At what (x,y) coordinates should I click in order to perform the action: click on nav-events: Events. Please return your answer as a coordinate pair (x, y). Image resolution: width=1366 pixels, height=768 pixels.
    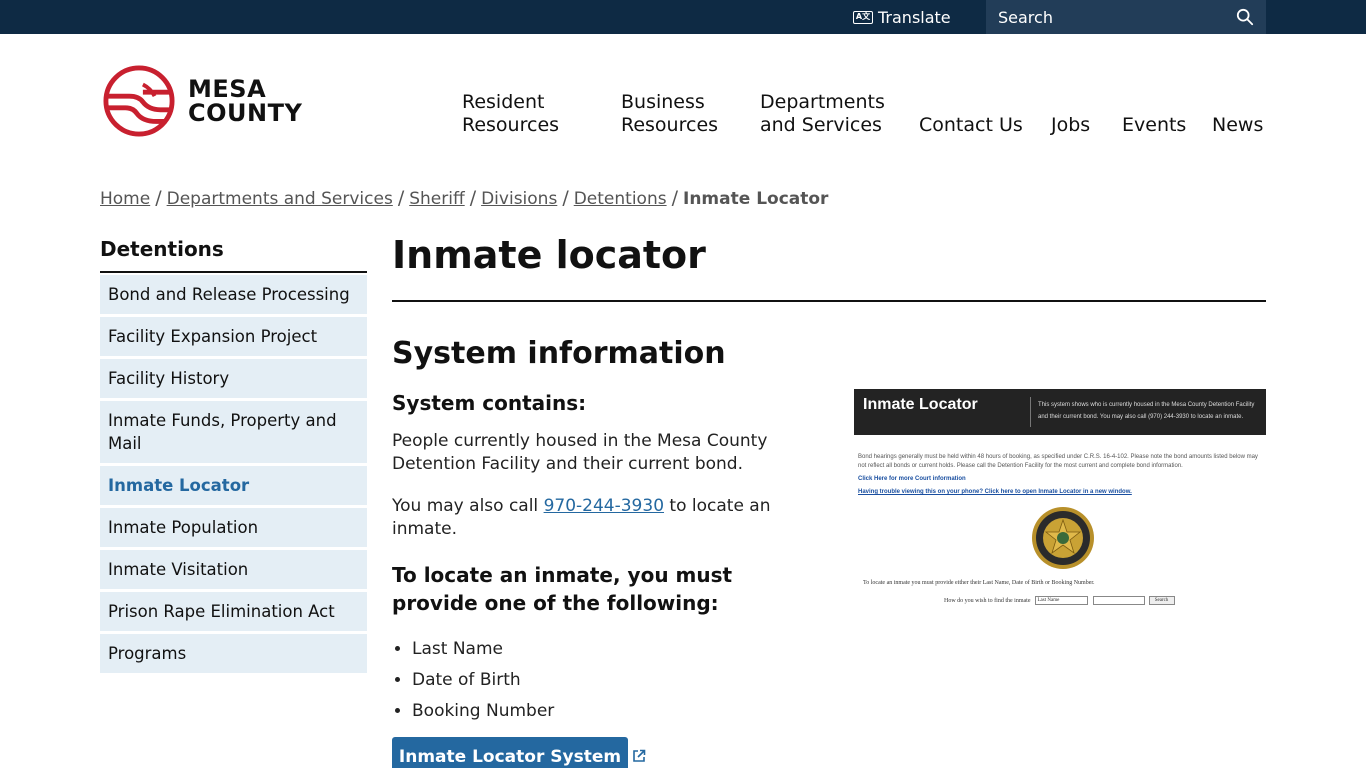
    Looking at the image, I should click on (1154, 125).